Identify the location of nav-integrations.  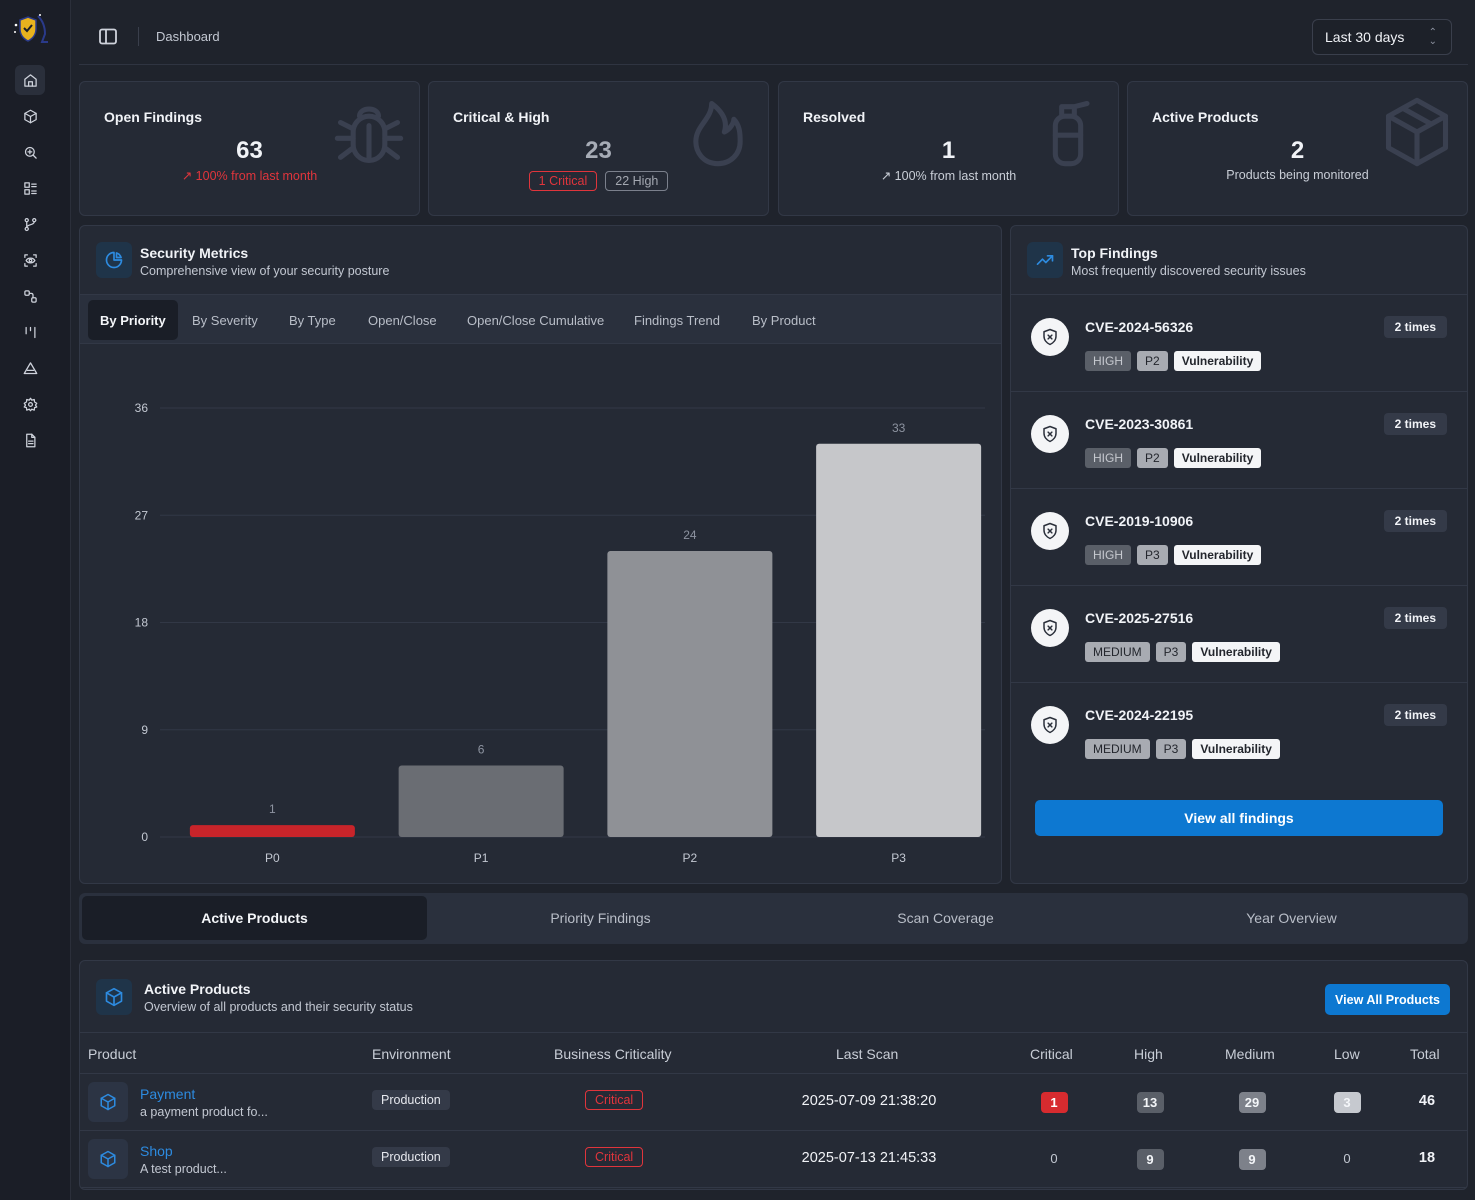
(30, 296).